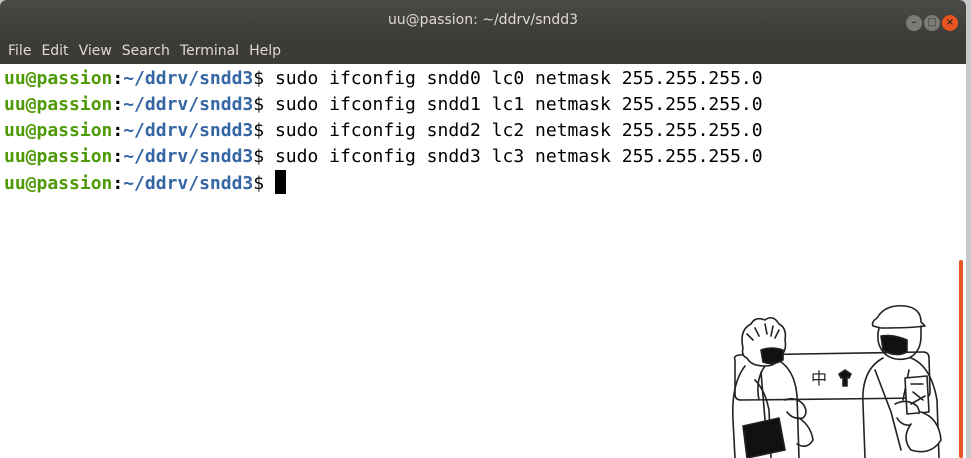 The width and height of the screenshot is (971, 458). I want to click on title-bar: uu@passion: ~/ddrv/sndd3 – □ ×, so click(483, 19).